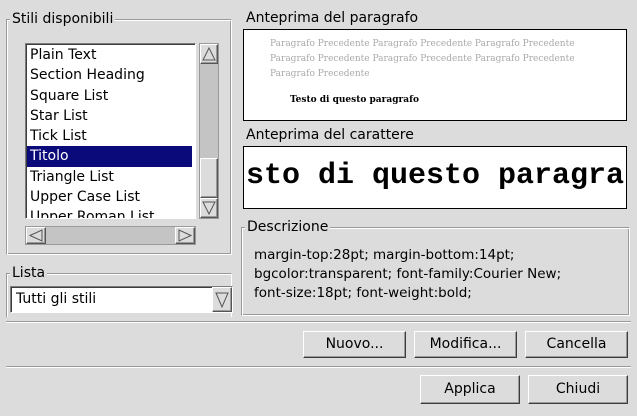  Describe the element at coordinates (318, 367) in the screenshot. I see `separator-bottom` at that location.